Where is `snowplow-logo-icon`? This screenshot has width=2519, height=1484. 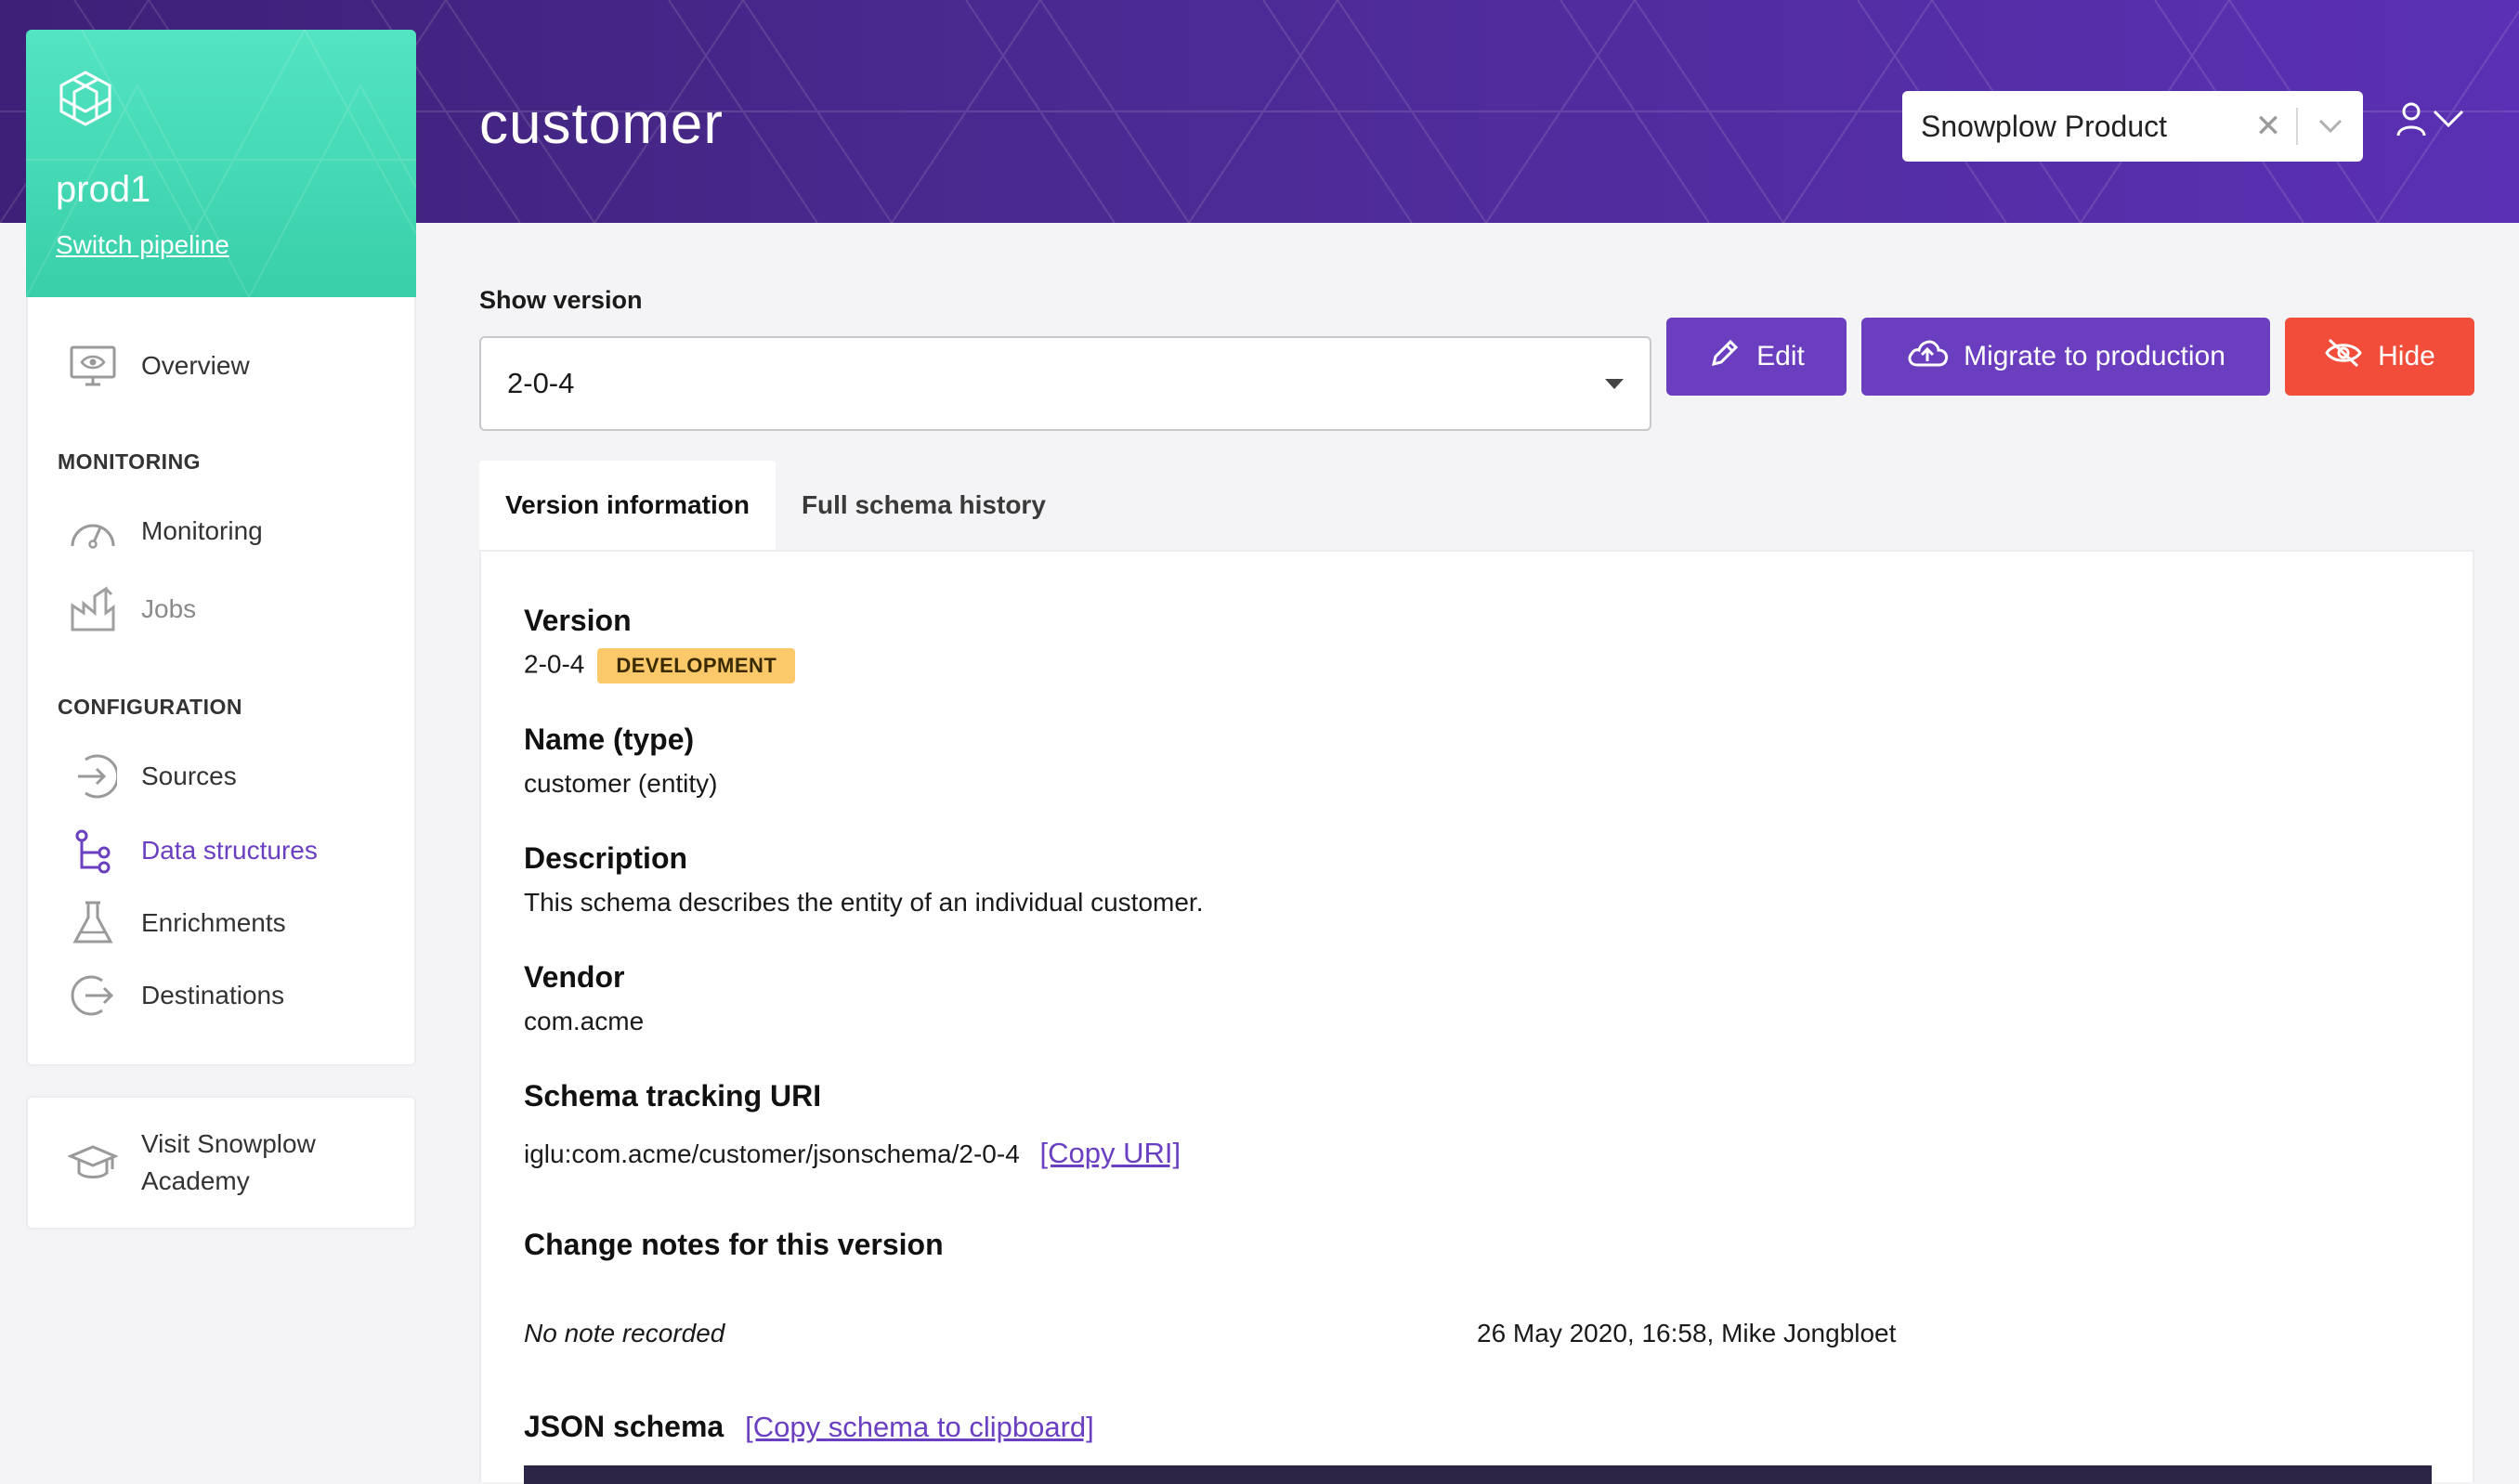 snowplow-logo-icon is located at coordinates (85, 101).